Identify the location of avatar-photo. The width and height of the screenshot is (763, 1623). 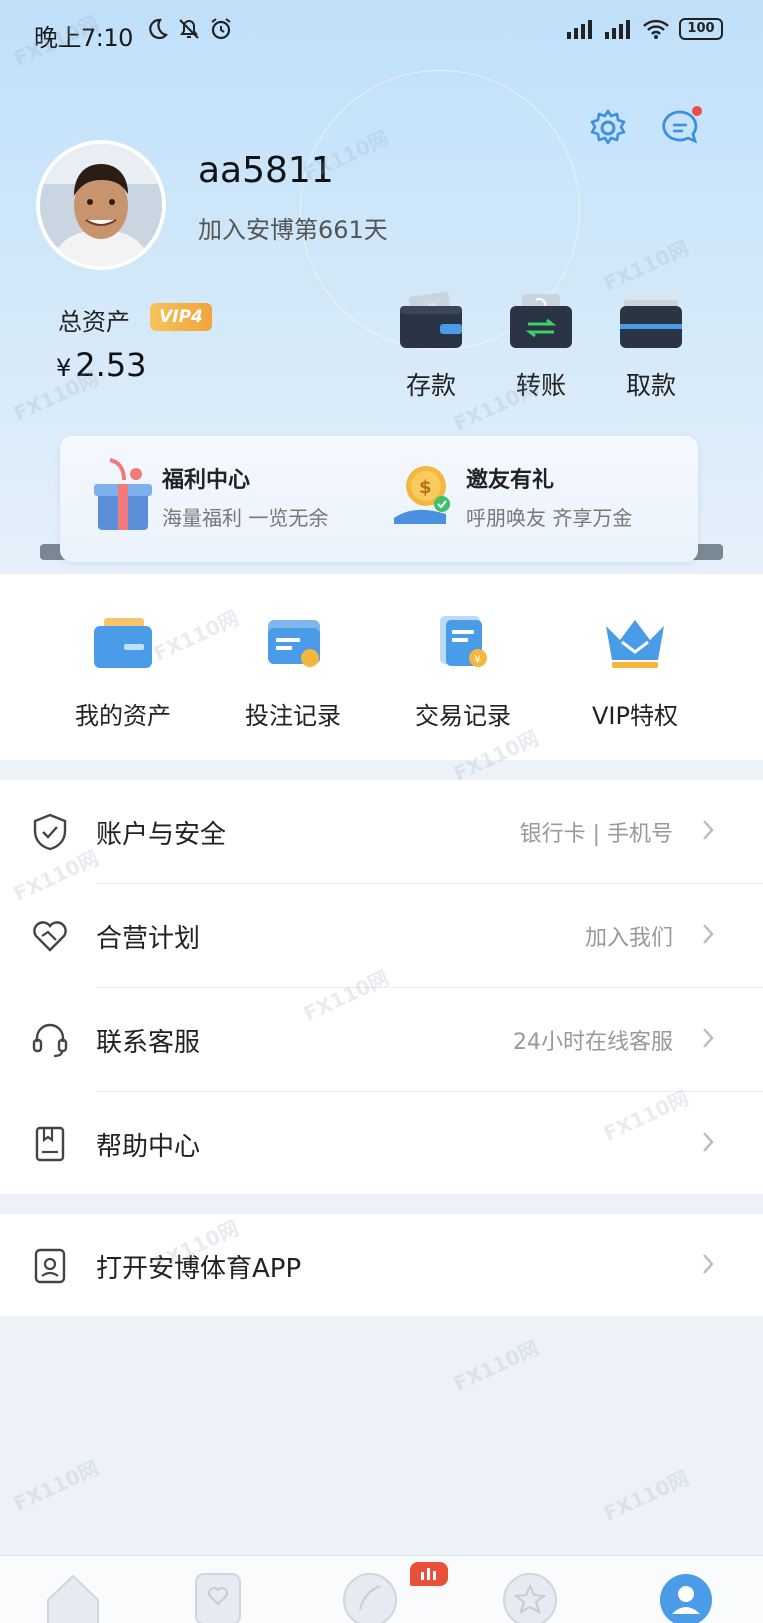
(101, 205).